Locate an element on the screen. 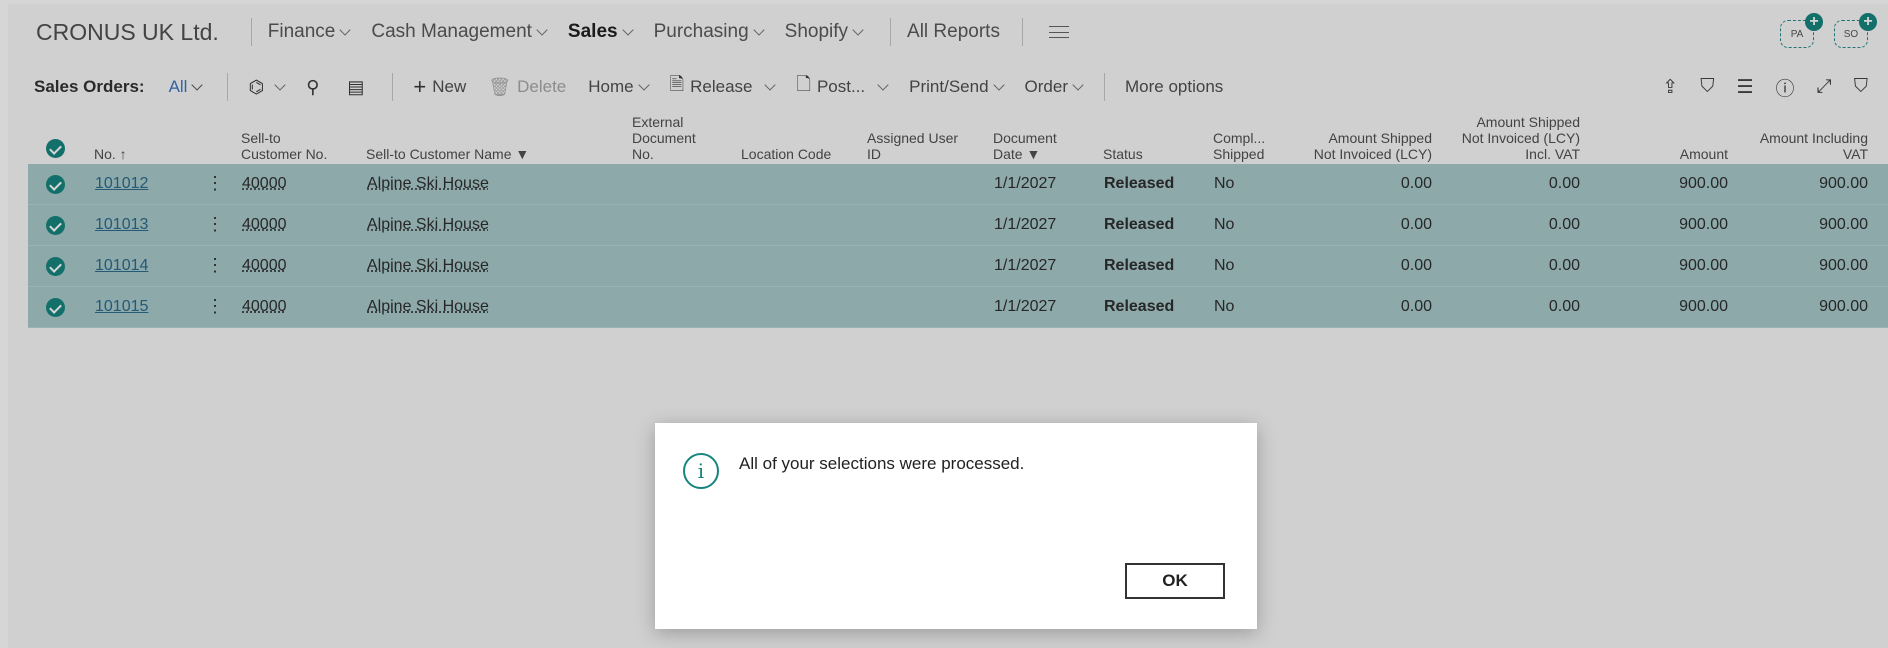  dialog-message: All of your selections were processed. is located at coordinates (882, 463).